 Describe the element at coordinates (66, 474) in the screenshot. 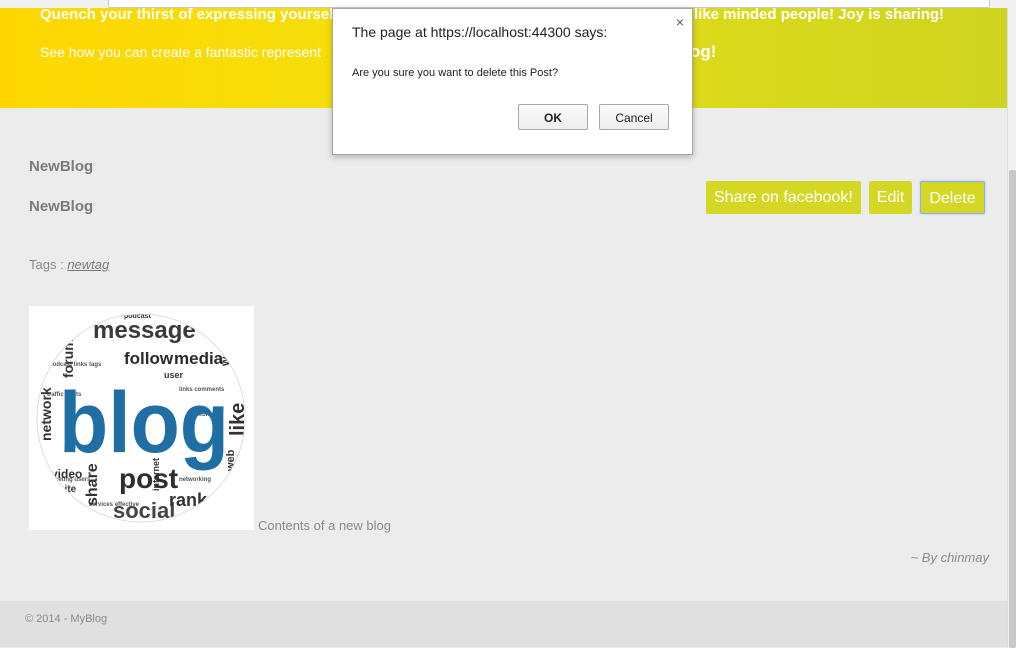

I see `word-video: video` at that location.